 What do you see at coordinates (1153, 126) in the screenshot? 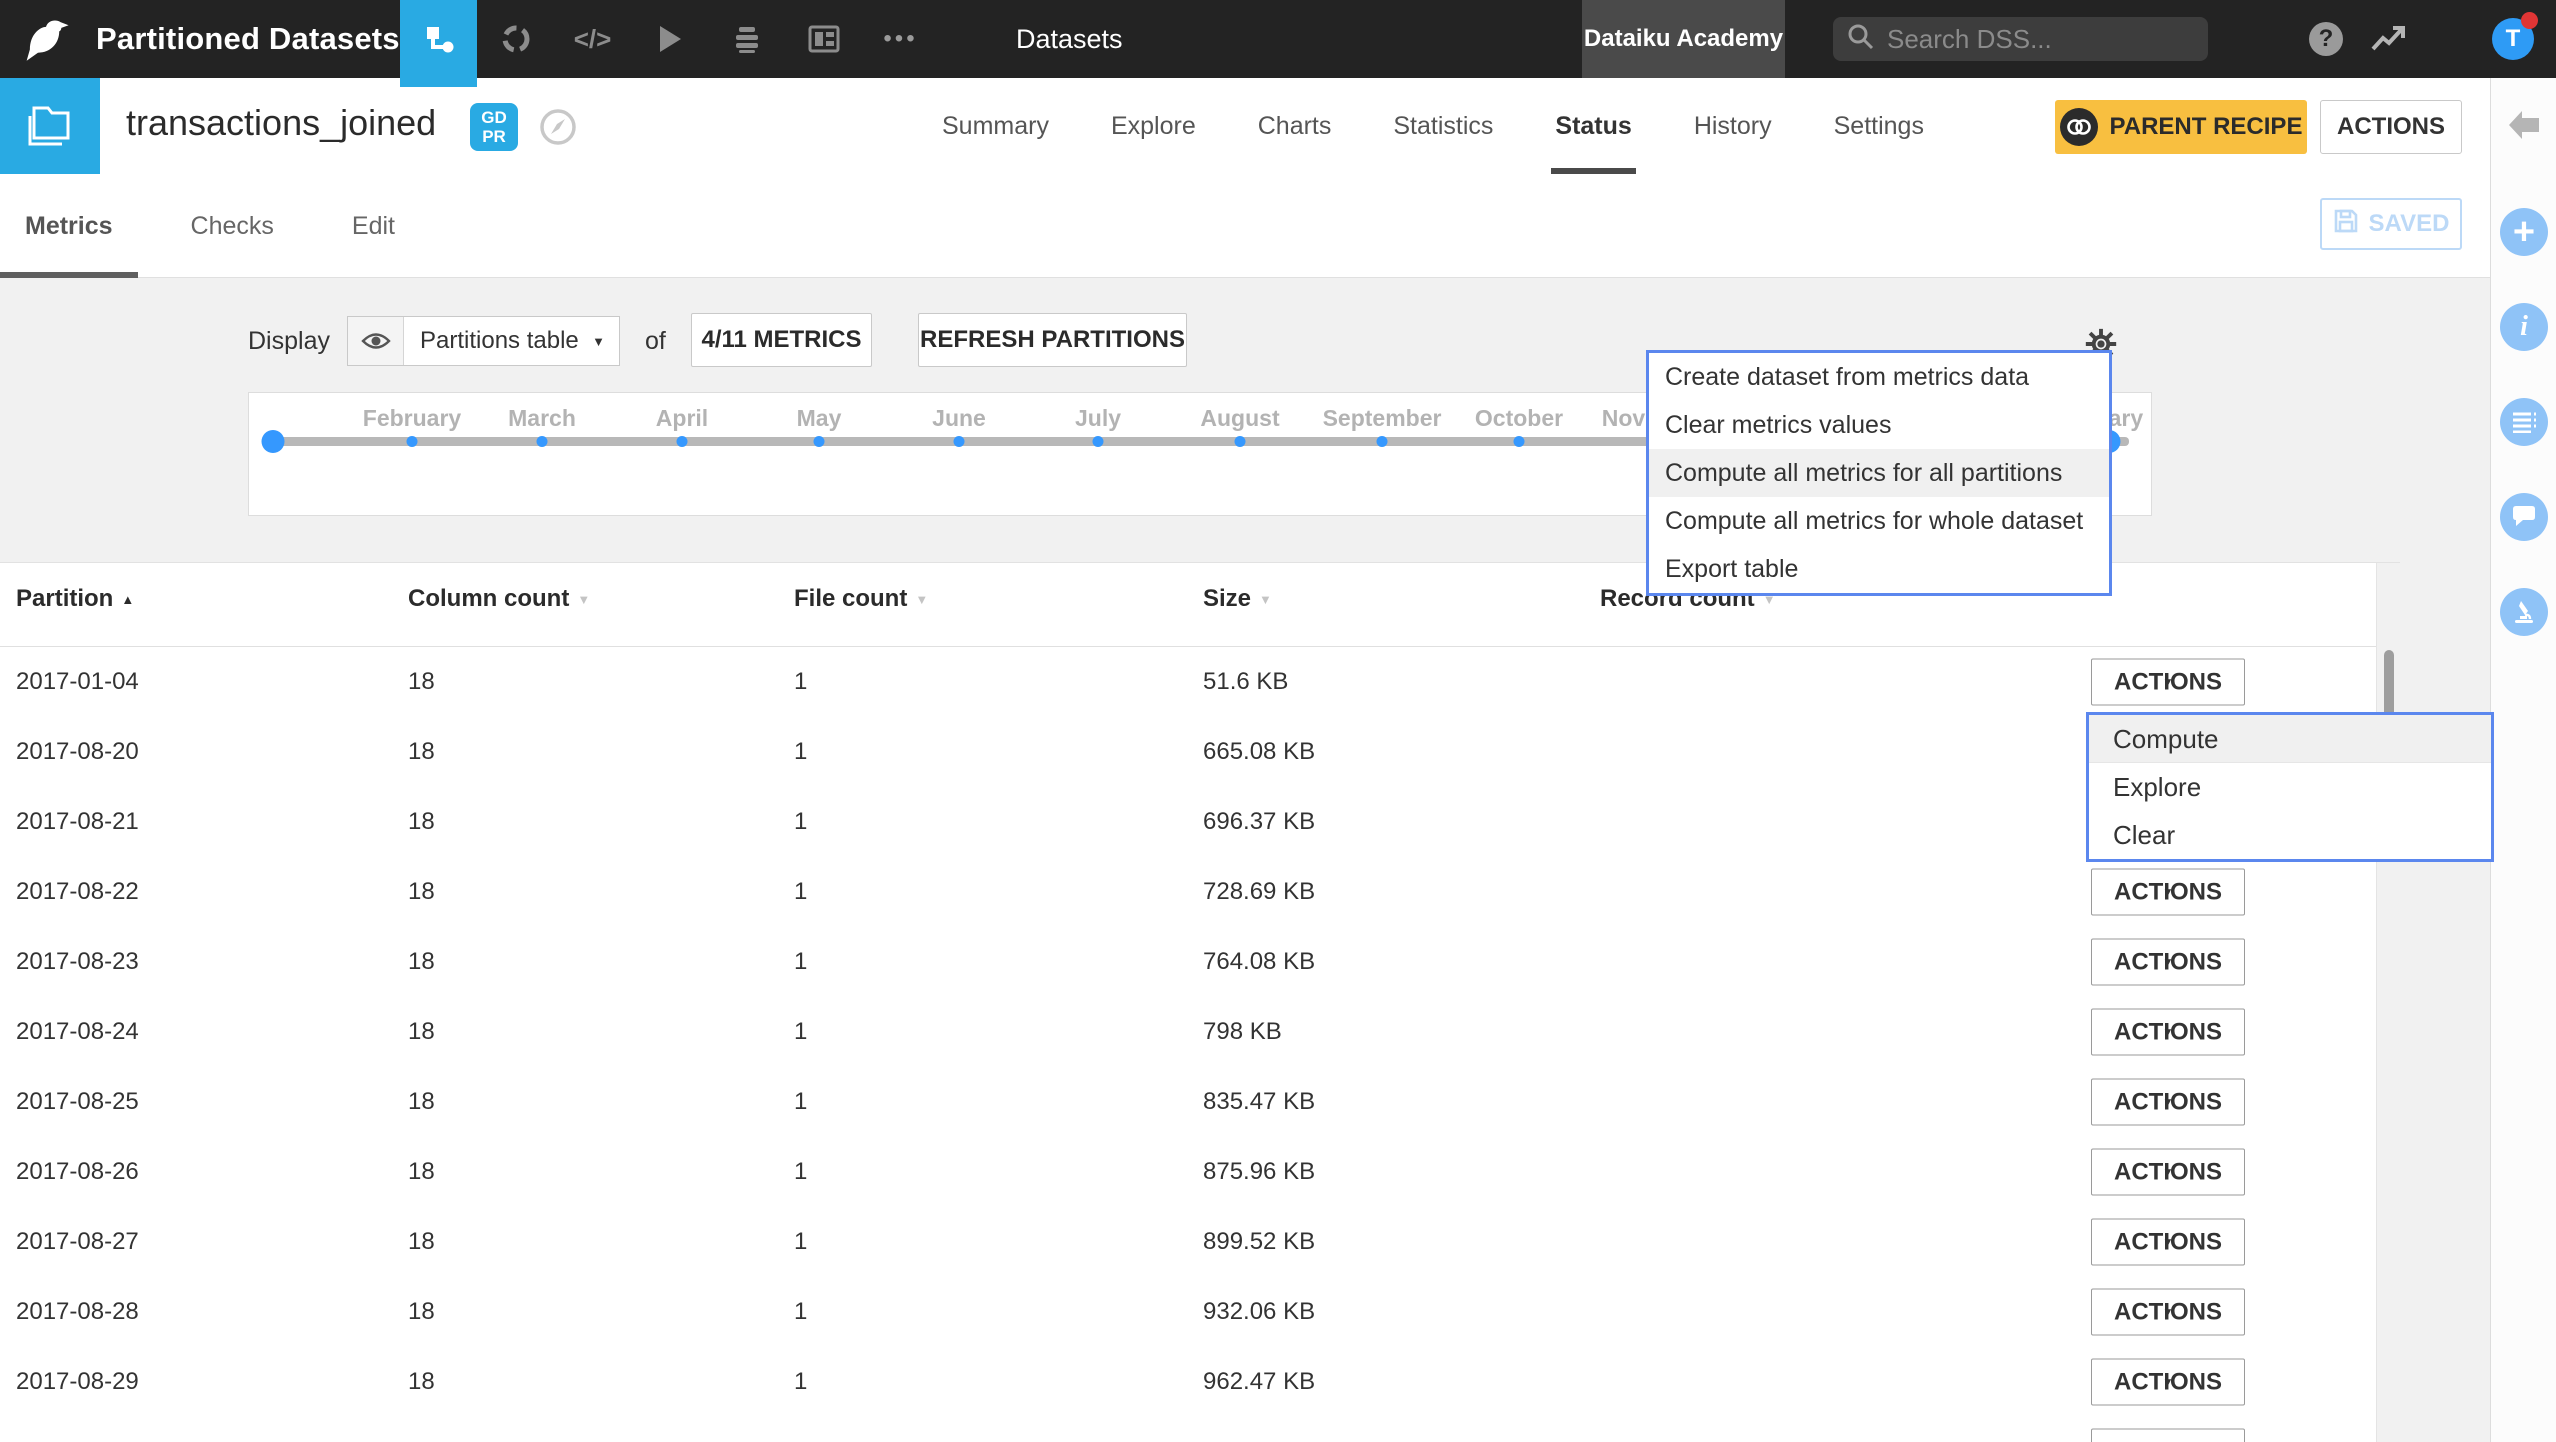
I see `dataset-tab: Explore` at bounding box center [1153, 126].